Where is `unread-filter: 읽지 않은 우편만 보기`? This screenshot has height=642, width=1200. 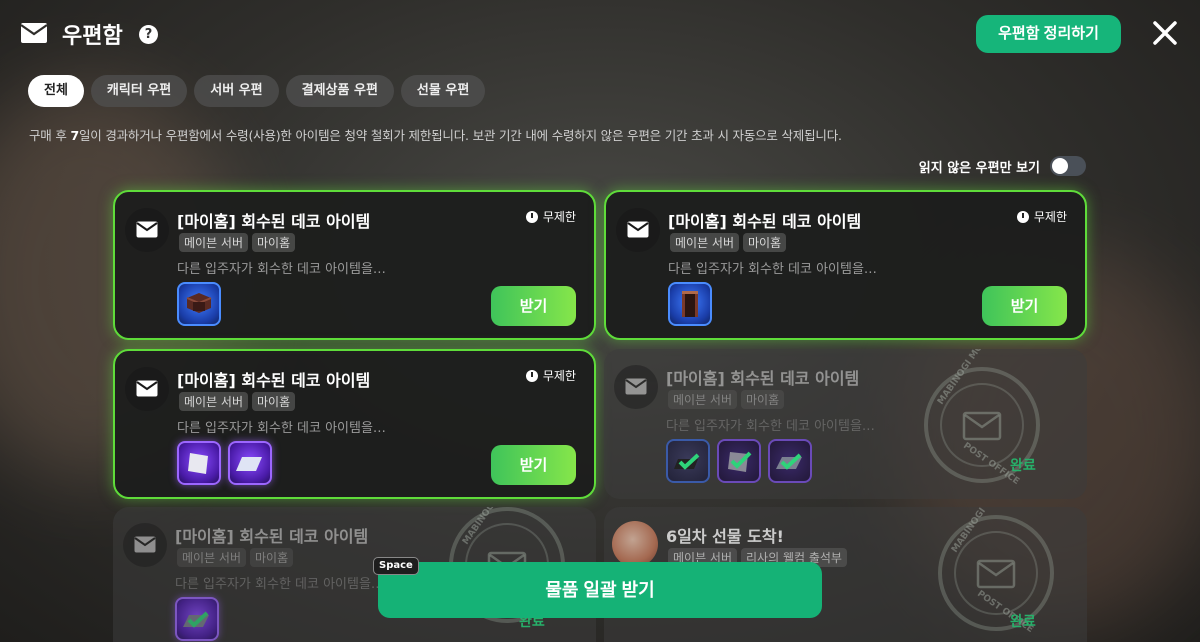
unread-filter: 읽지 않은 우편만 보기 is located at coordinates (1002, 166).